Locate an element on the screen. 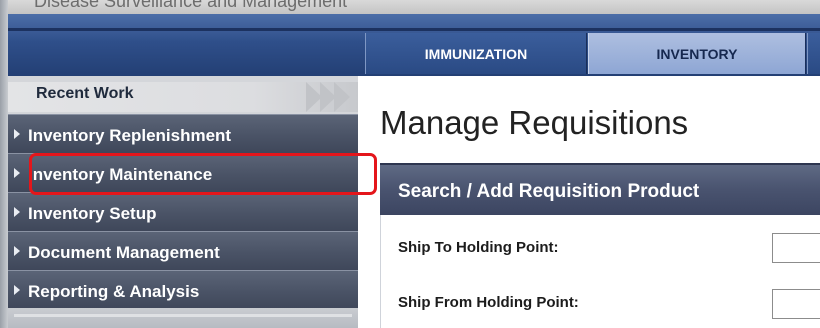 The image size is (820, 328). tab-next-partial is located at coordinates (813, 53).